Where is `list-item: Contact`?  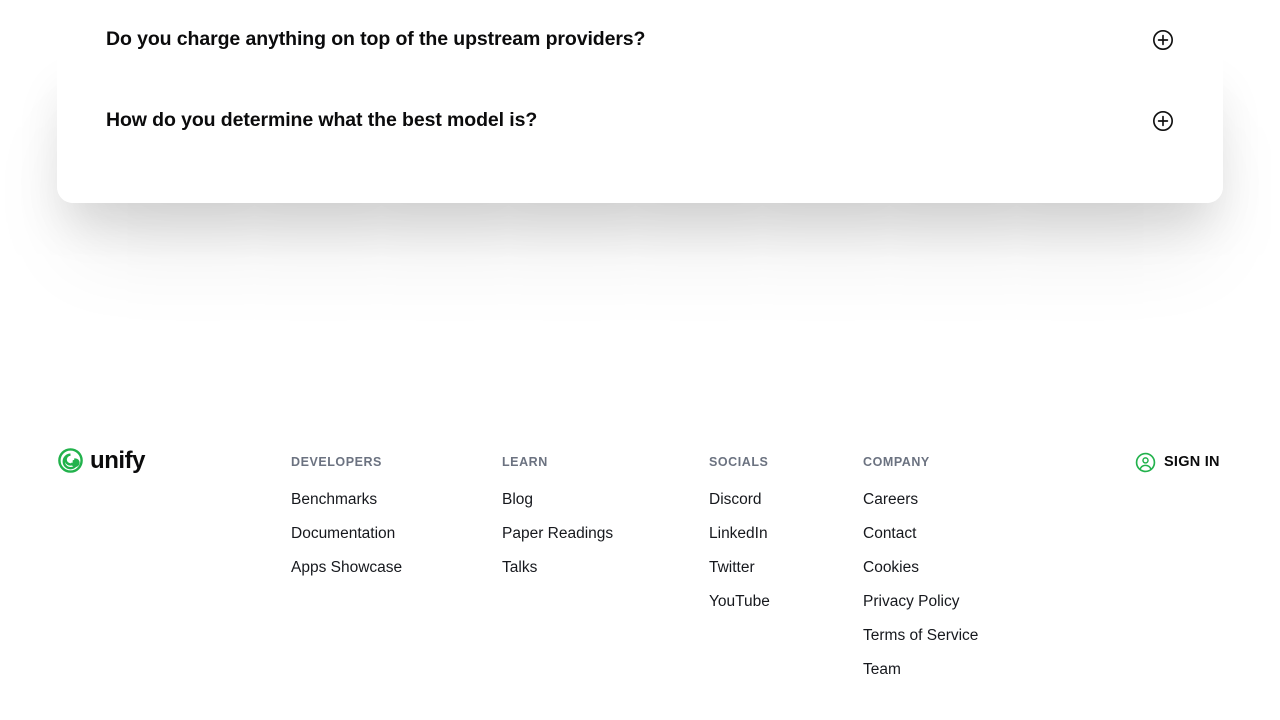 list-item: Contact is located at coordinates (920, 534).